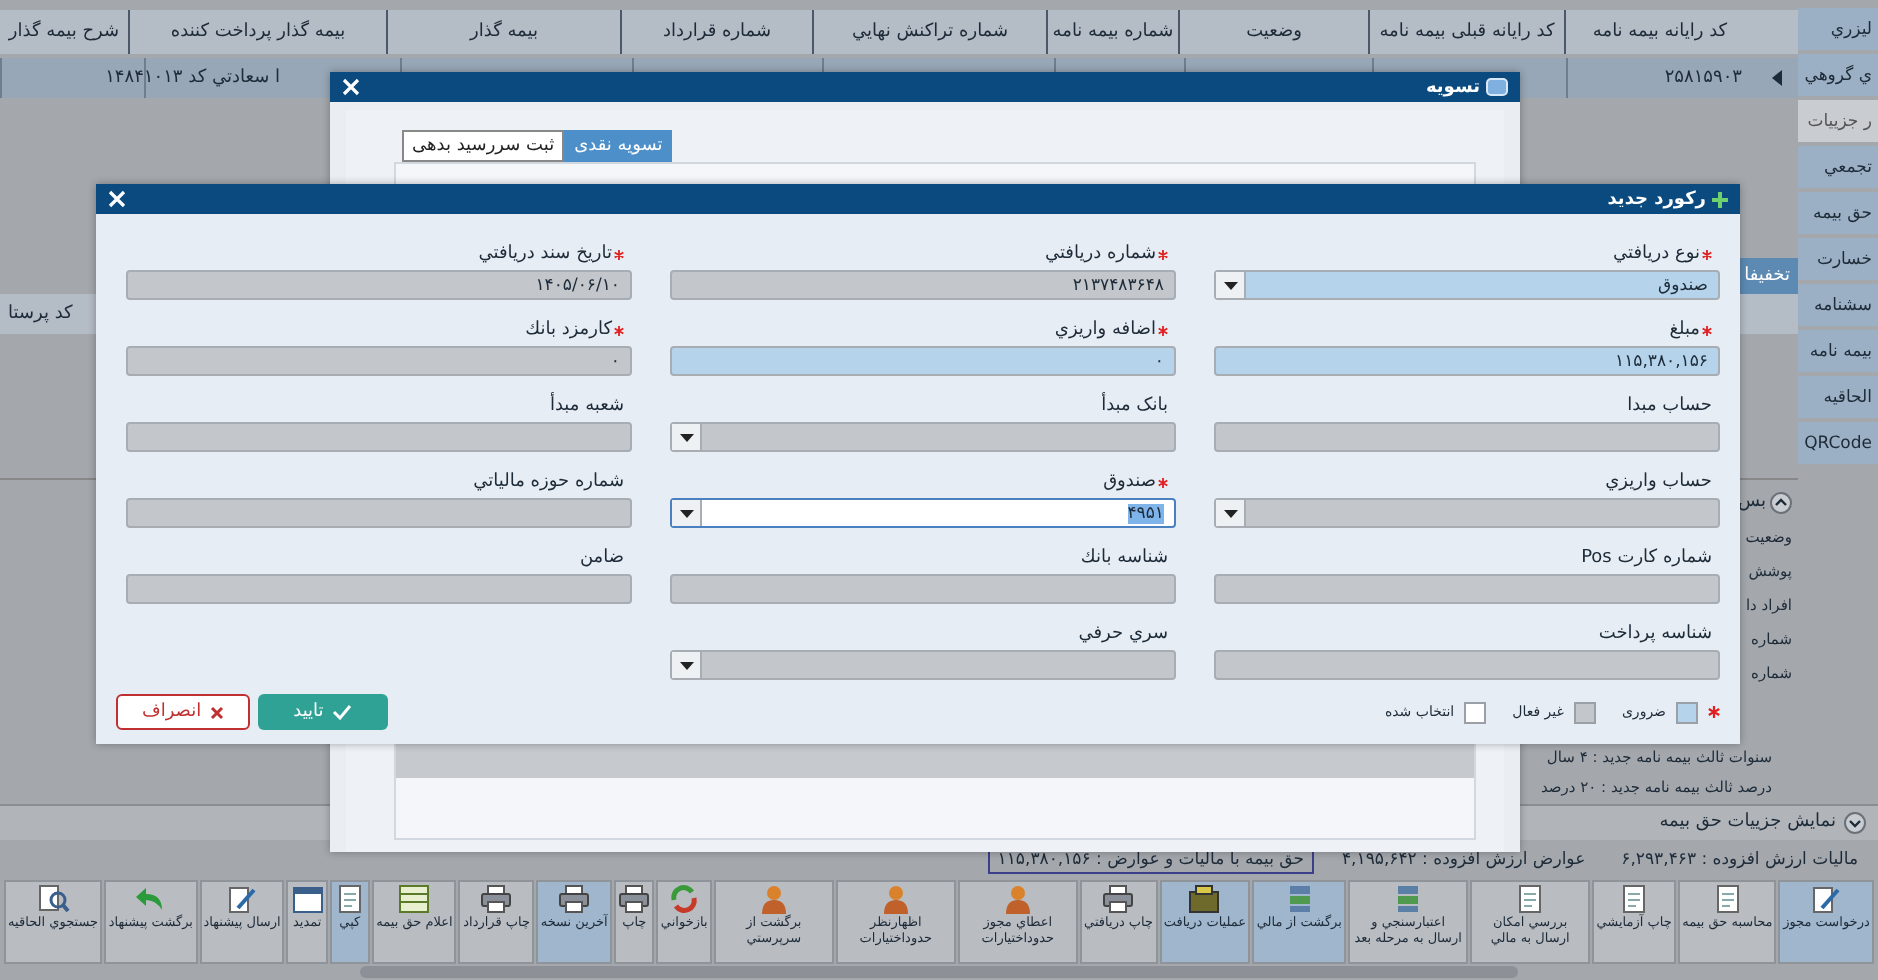  I want to click on row-pointer-icon, so click(1776, 78).